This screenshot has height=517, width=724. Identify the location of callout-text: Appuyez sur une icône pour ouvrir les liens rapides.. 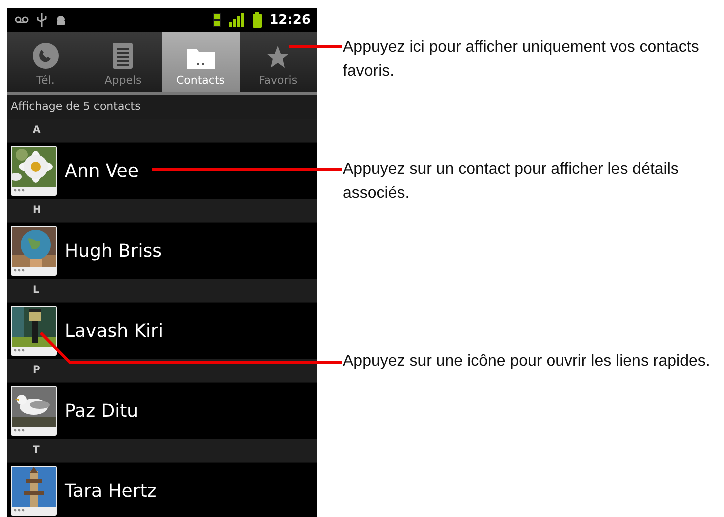
(527, 362).